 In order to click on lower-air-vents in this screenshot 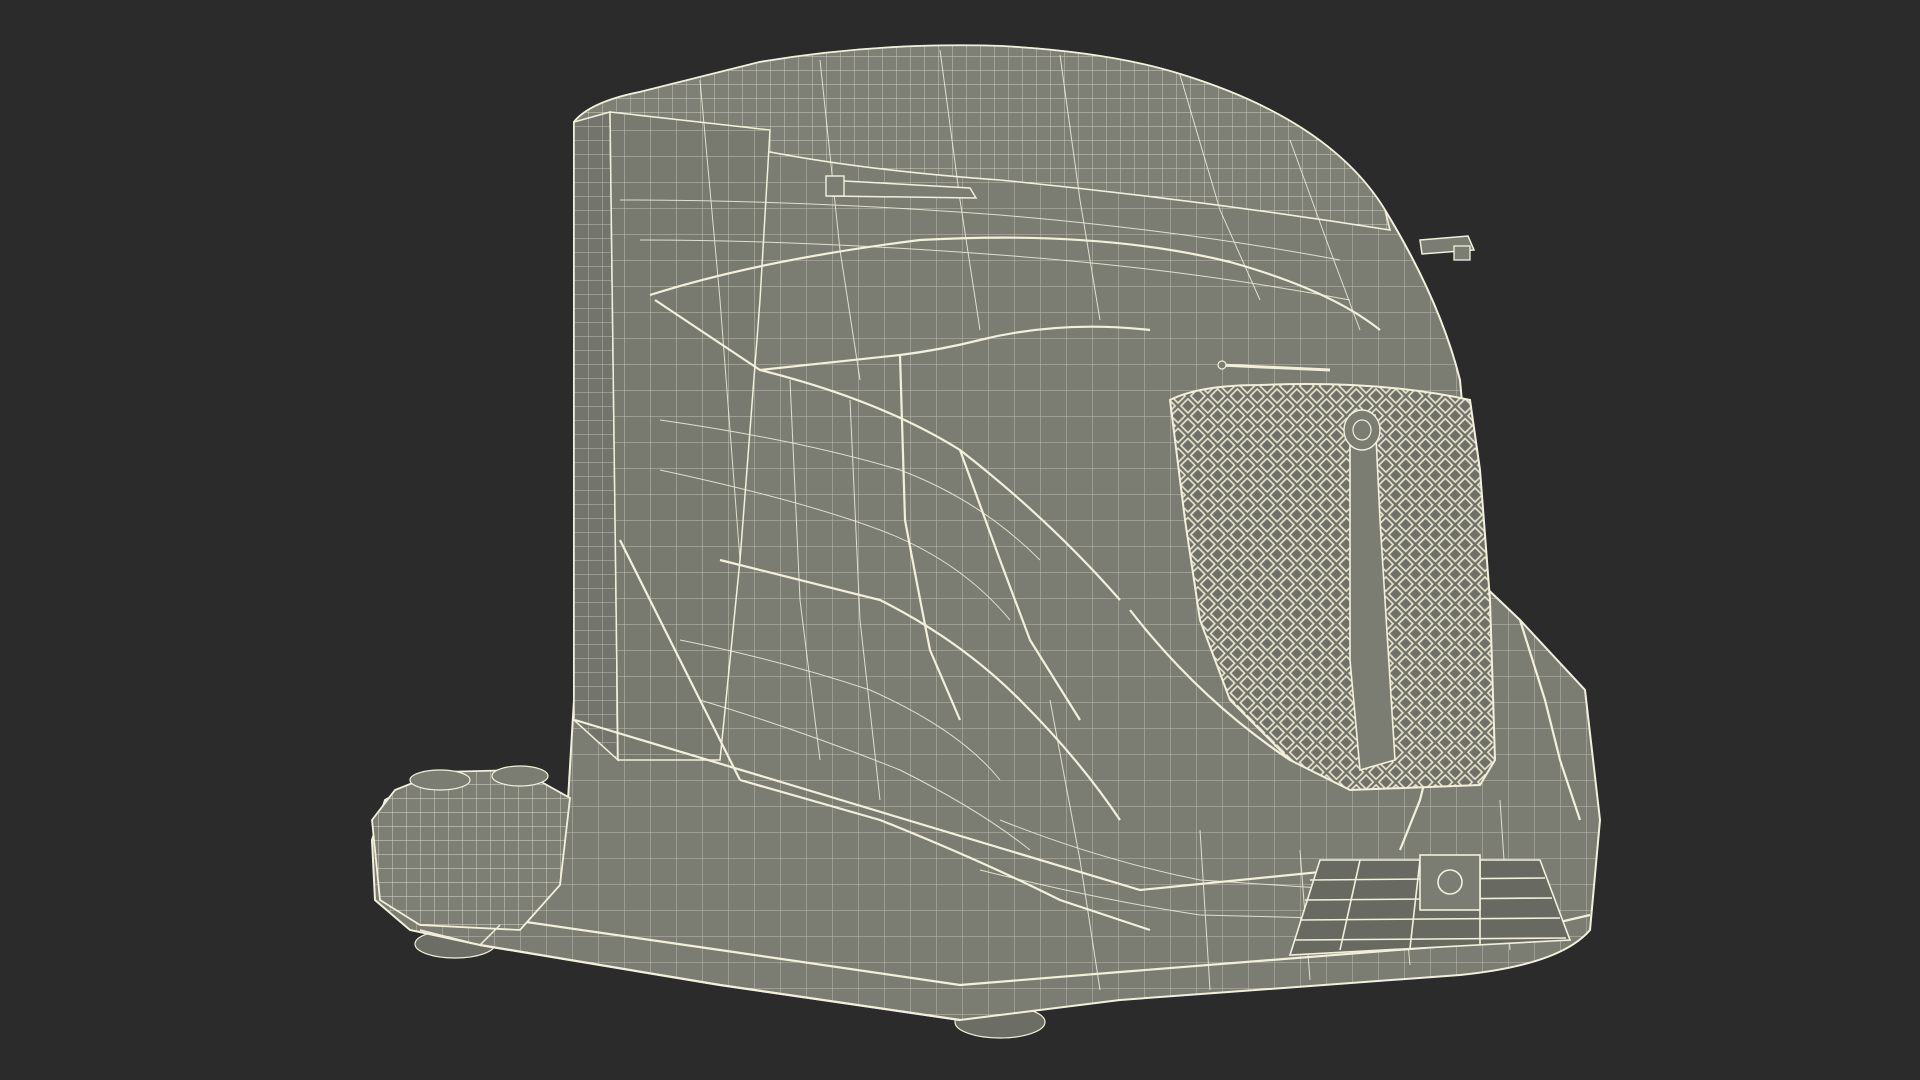, I will do `click(1430, 905)`.